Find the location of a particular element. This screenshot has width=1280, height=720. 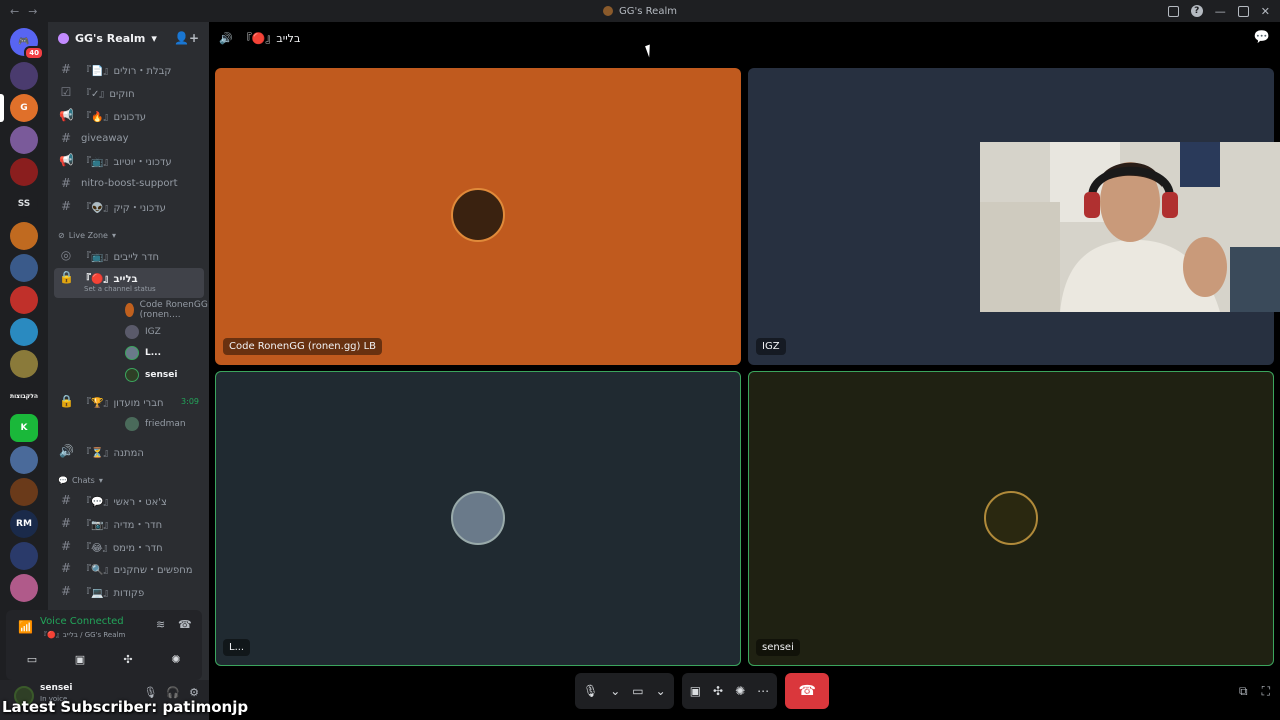

signal-icon: 📶 is located at coordinates (25, 627).